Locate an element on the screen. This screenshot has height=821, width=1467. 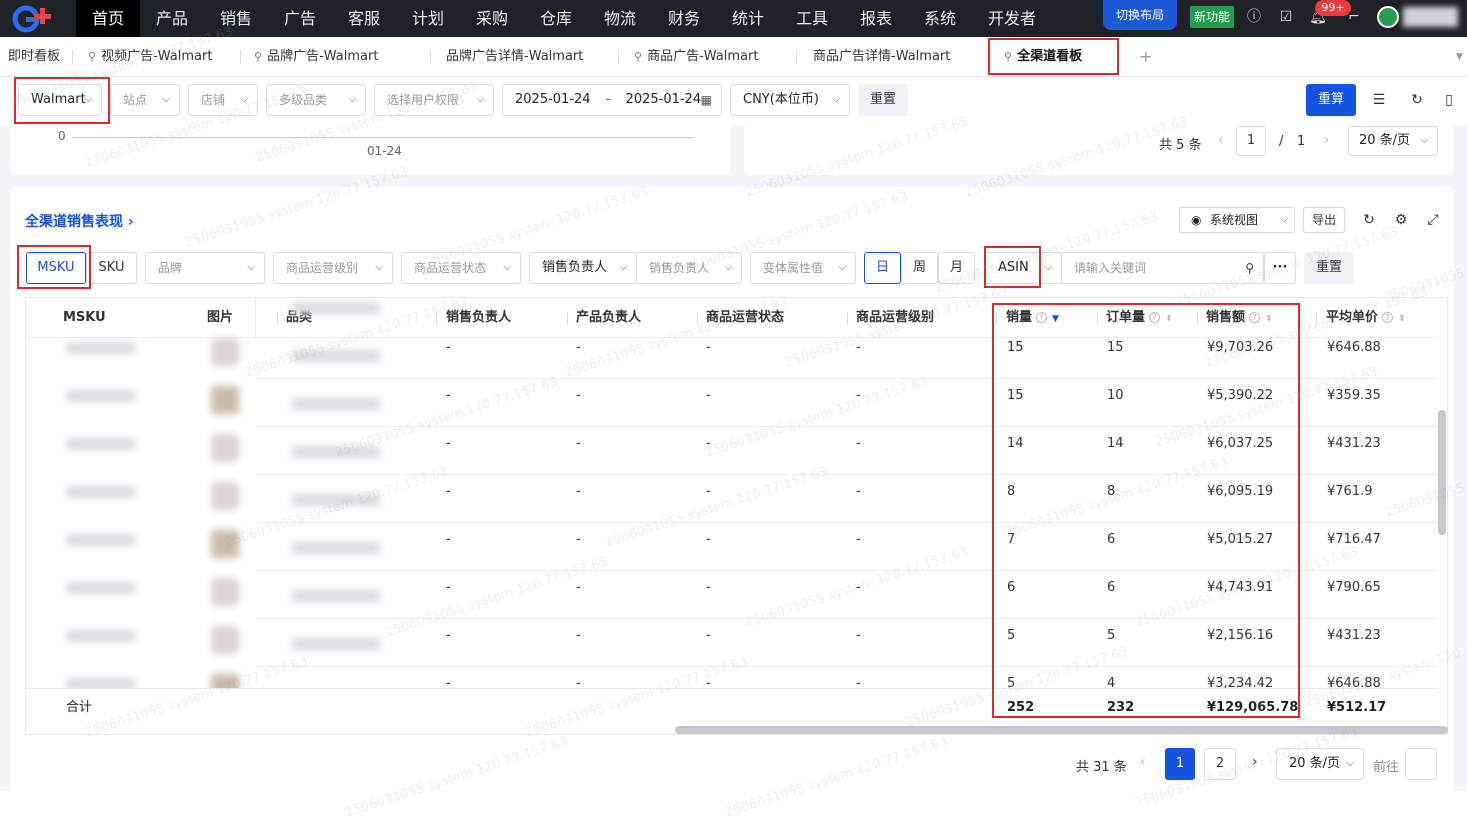
site-select: 站点 ⌵ is located at coordinates (145, 100).